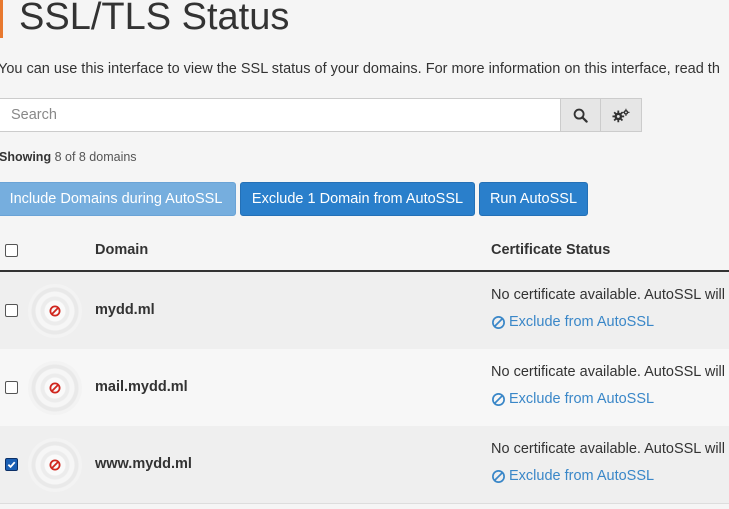 This screenshot has width=729, height=509. Describe the element at coordinates (118, 199) in the screenshot. I see `include-domains-button: Include Domains during AutoSSL` at that location.